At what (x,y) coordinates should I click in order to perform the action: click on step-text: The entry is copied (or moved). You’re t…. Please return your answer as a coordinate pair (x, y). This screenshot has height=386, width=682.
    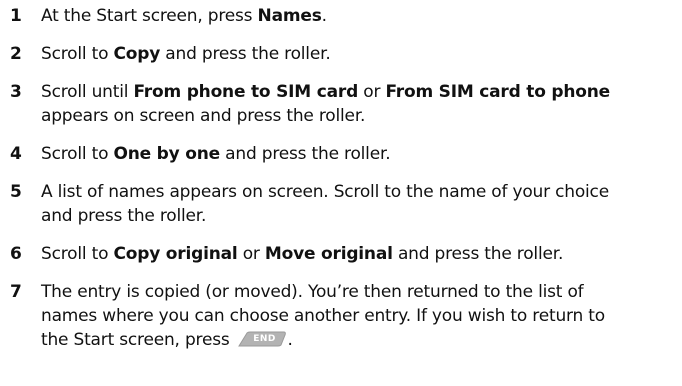
    Looking at the image, I should click on (323, 316).